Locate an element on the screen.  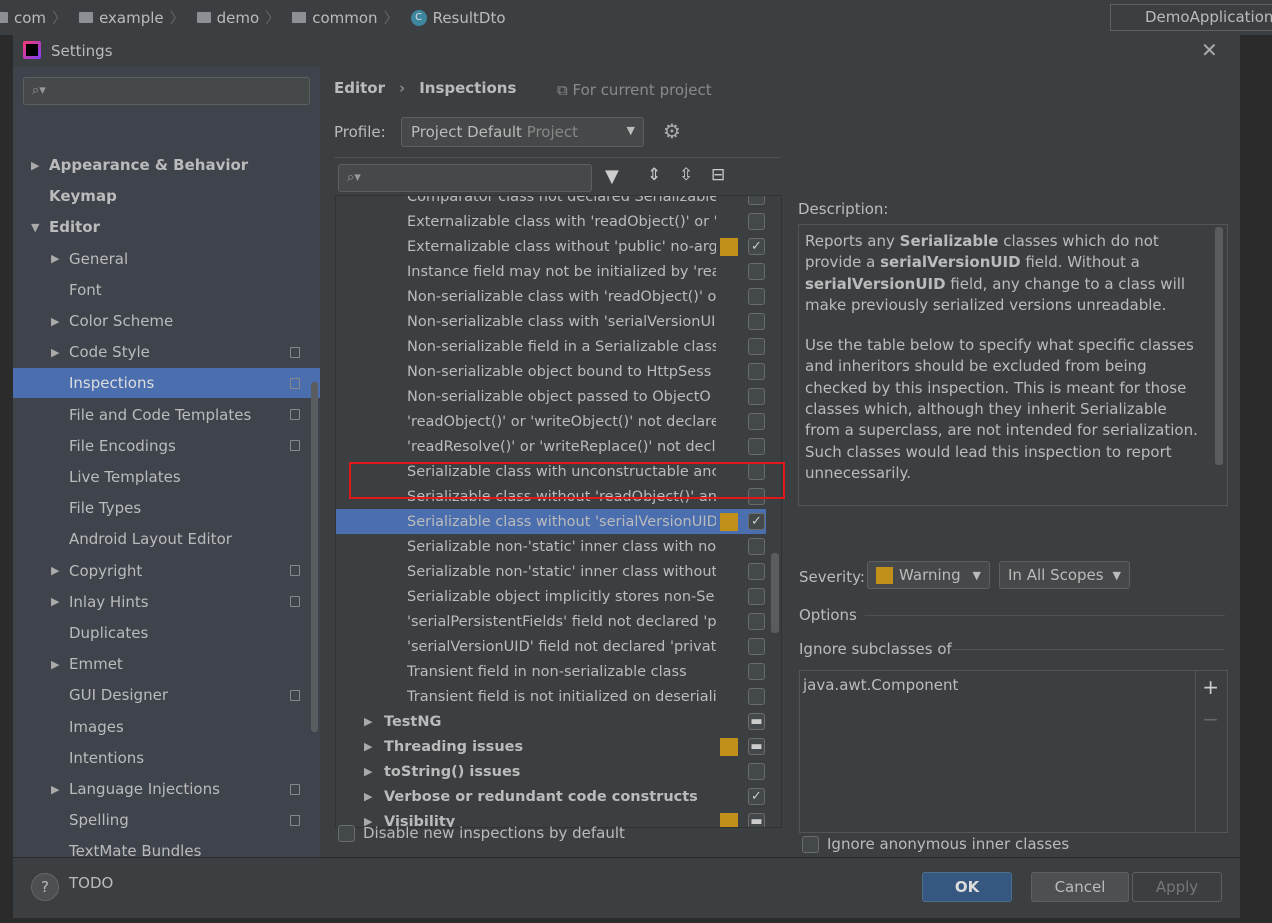
sidebar-item-color-scheme: ▶ Color Scheme is located at coordinates (166, 321).